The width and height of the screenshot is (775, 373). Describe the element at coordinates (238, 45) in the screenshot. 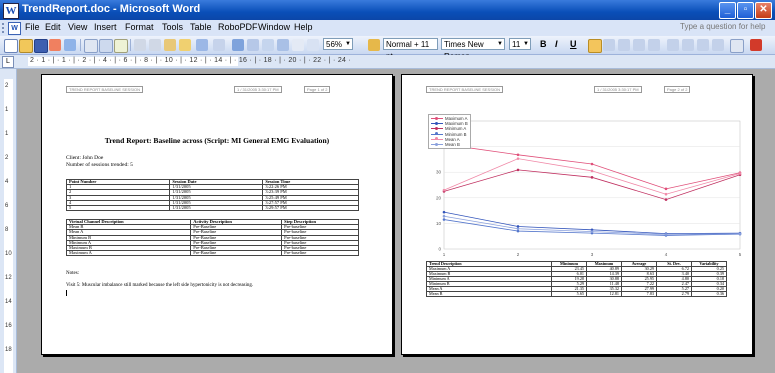

I see `hyperlink-icon` at that location.